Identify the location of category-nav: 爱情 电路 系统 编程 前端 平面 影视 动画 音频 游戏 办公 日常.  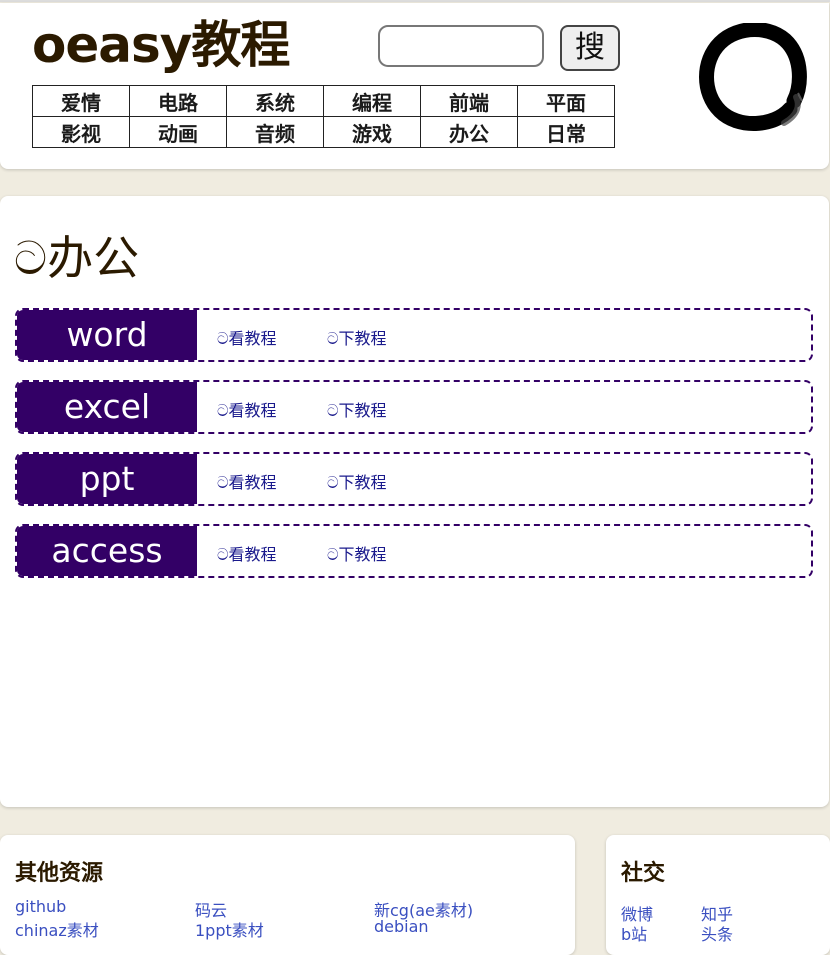
(323, 116).